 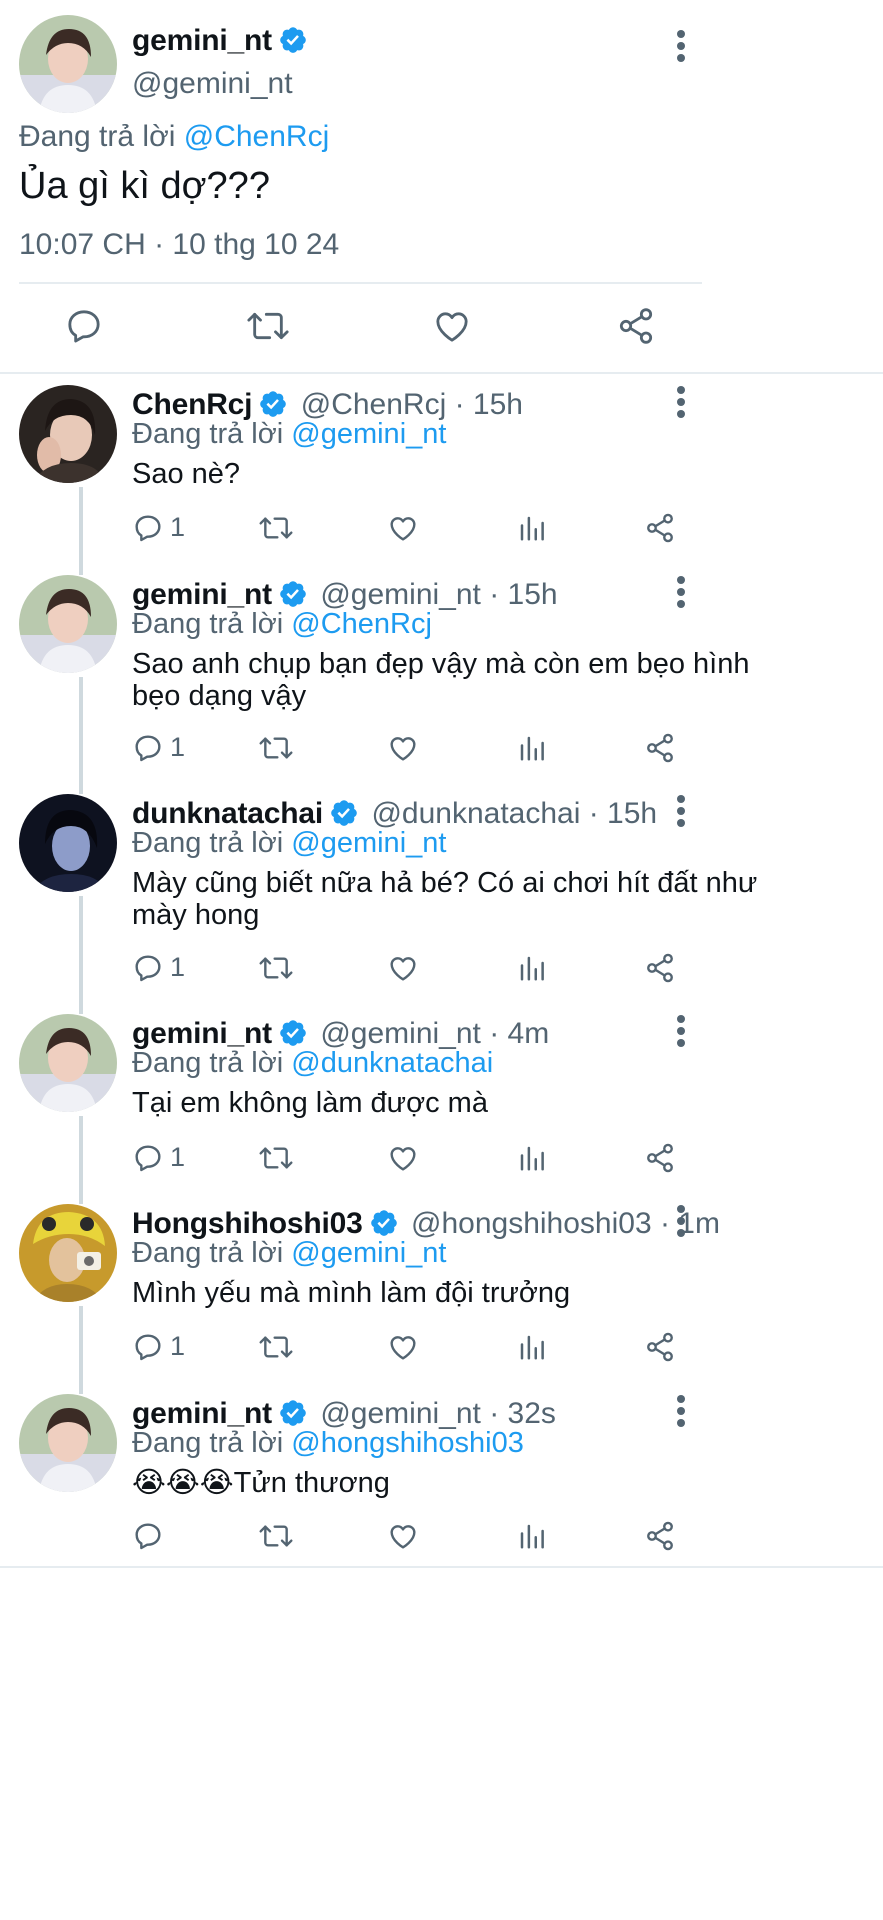 I want to click on replying-to: Đang trả lời @hongshihoshi03, so click(x=328, y=1443).